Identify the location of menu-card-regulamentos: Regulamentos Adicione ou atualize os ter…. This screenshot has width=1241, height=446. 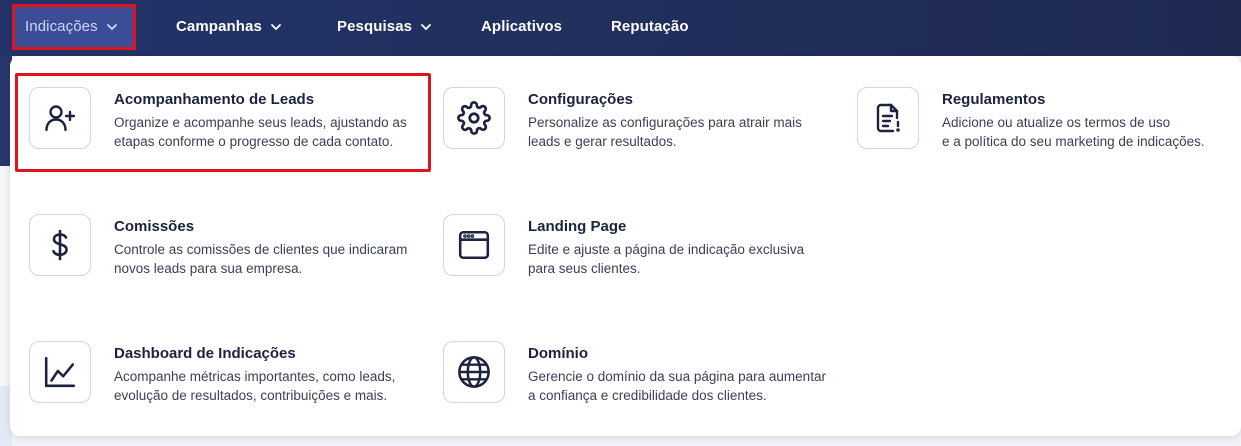
(1049, 127).